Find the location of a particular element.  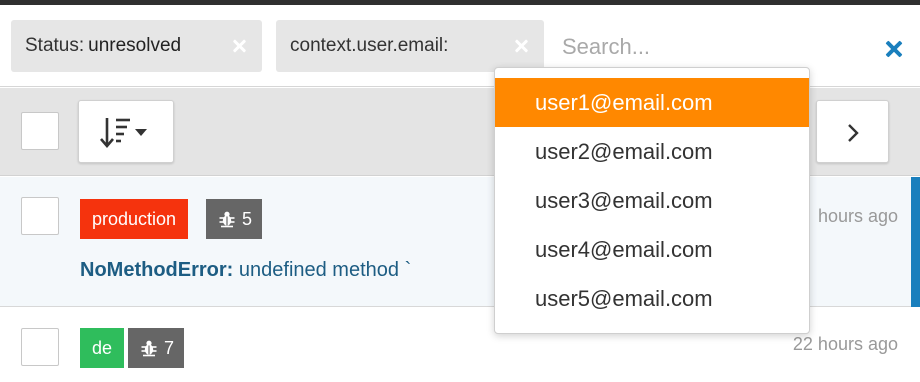

issue-title: NoMethodError: undefined method ` is located at coordinates (245, 270).